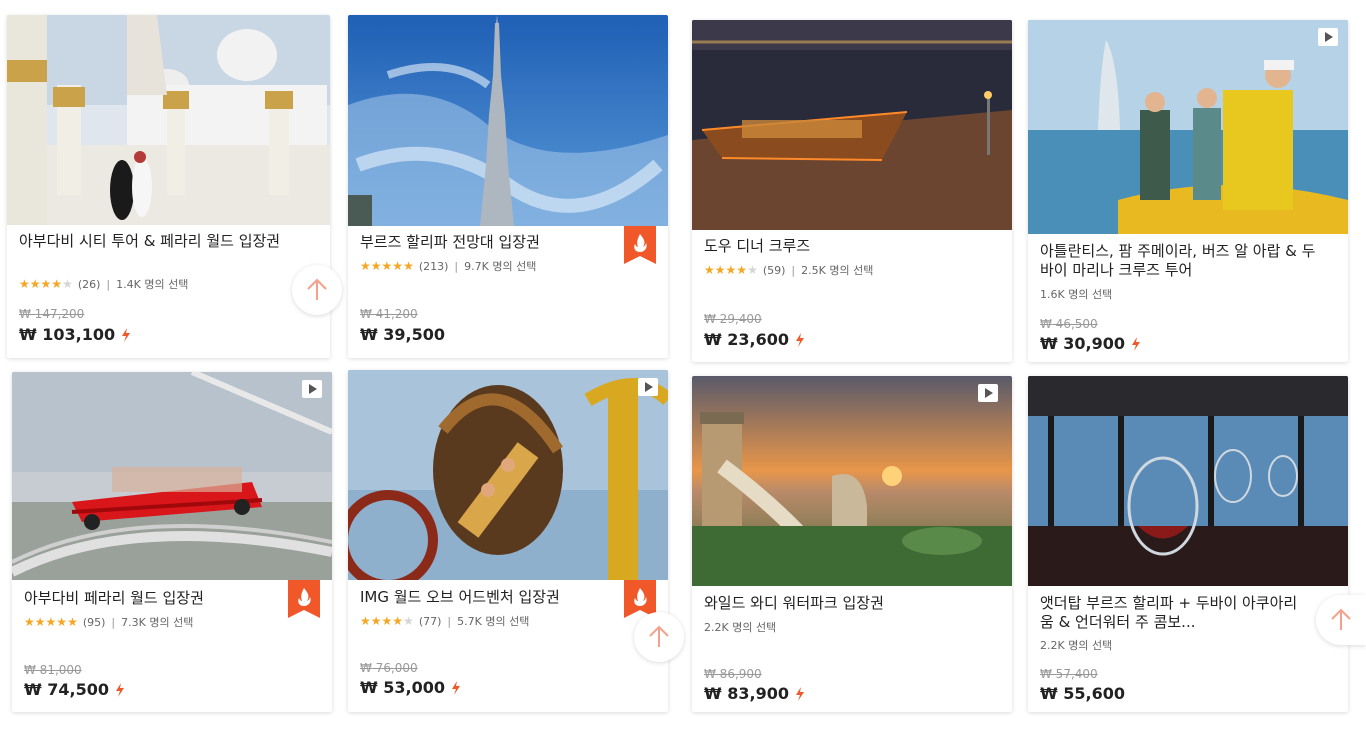 This screenshot has height=730, width=1366. Describe the element at coordinates (53, 670) in the screenshot. I see `original-price: ₩ 81,000` at that location.